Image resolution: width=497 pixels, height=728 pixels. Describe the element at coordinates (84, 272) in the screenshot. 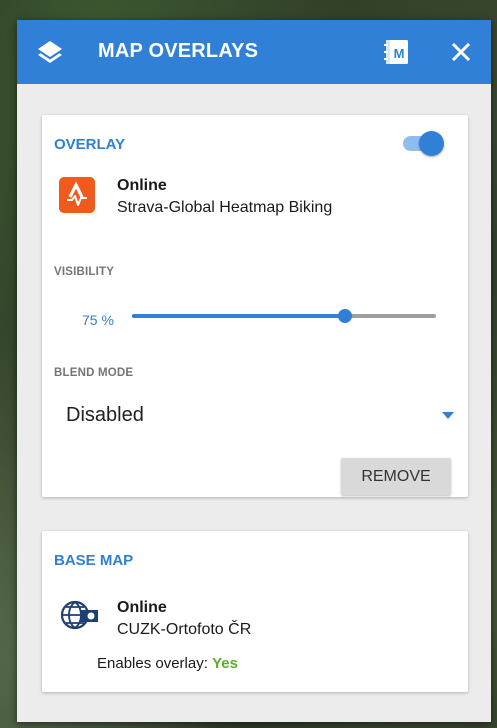

I see `visibility-label: VISIBILITY` at that location.